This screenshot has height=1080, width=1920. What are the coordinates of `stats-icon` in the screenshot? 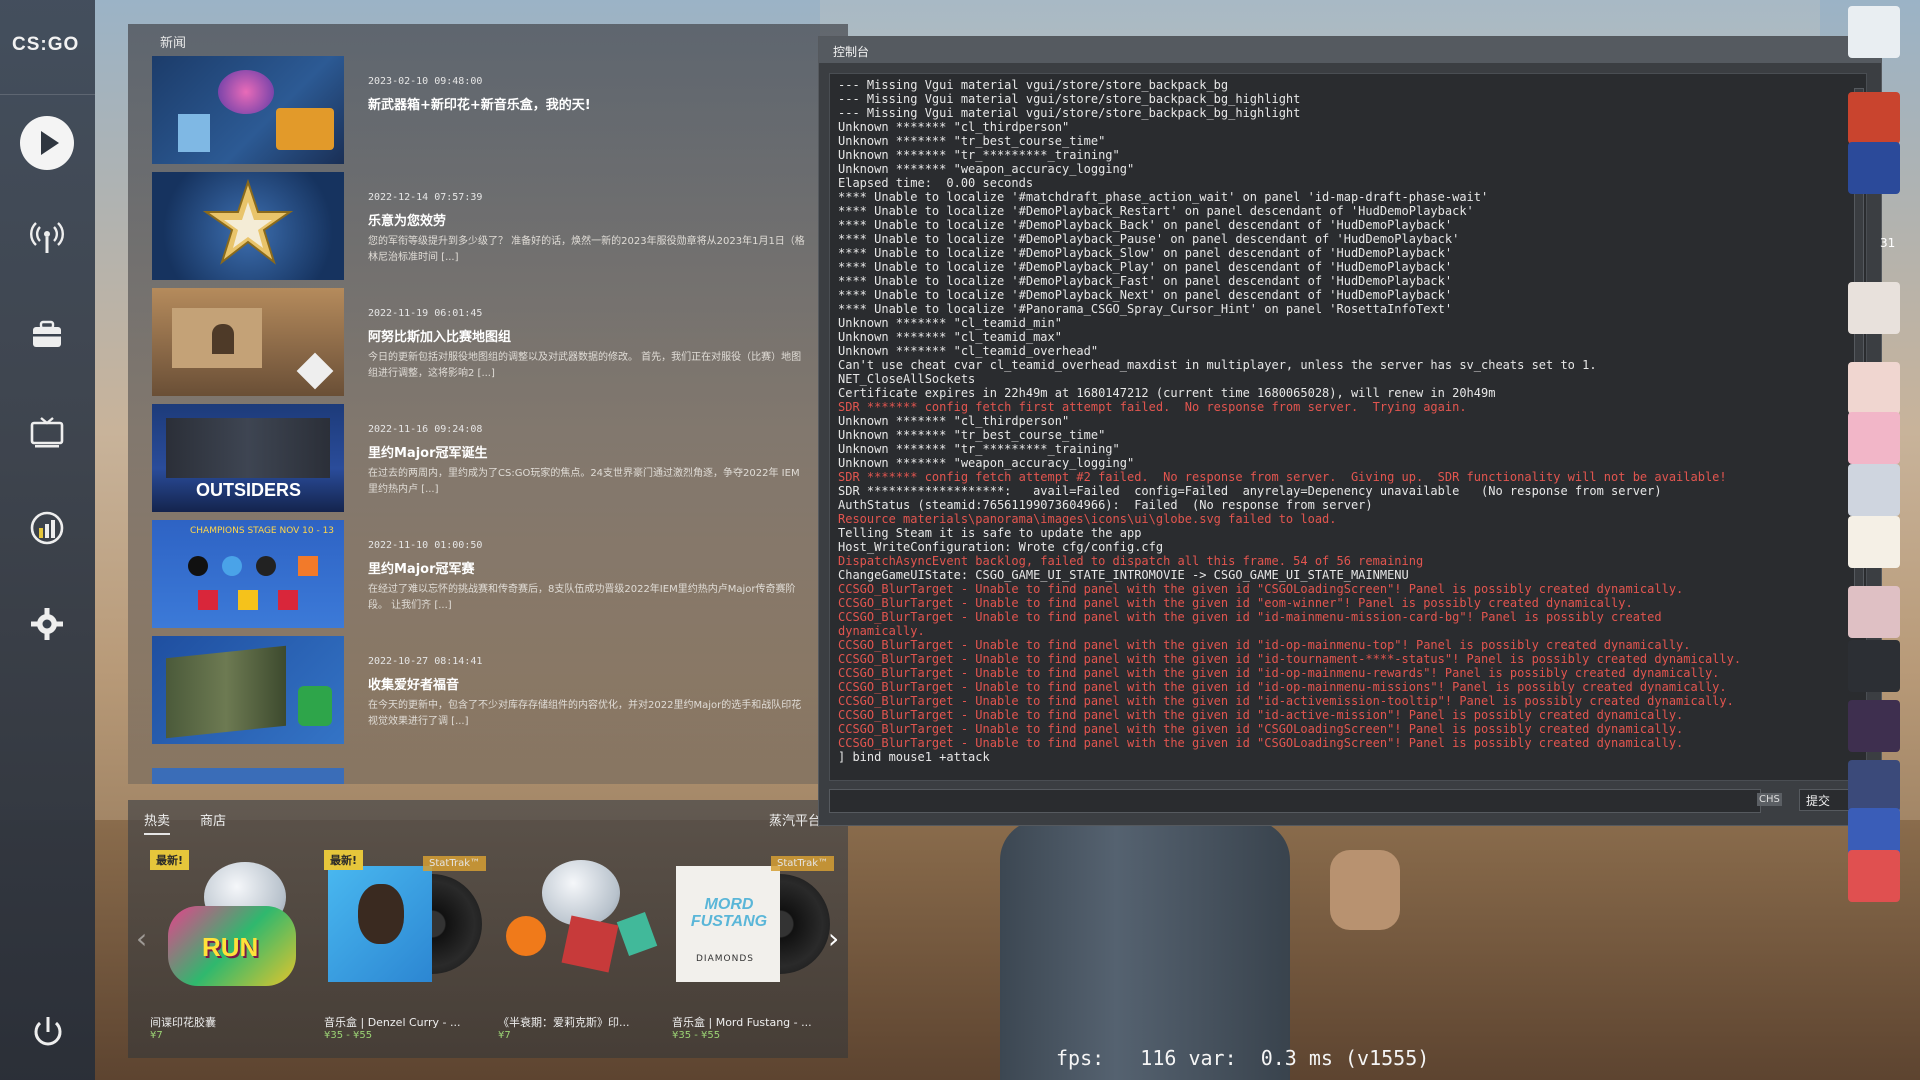 It's located at (47, 528).